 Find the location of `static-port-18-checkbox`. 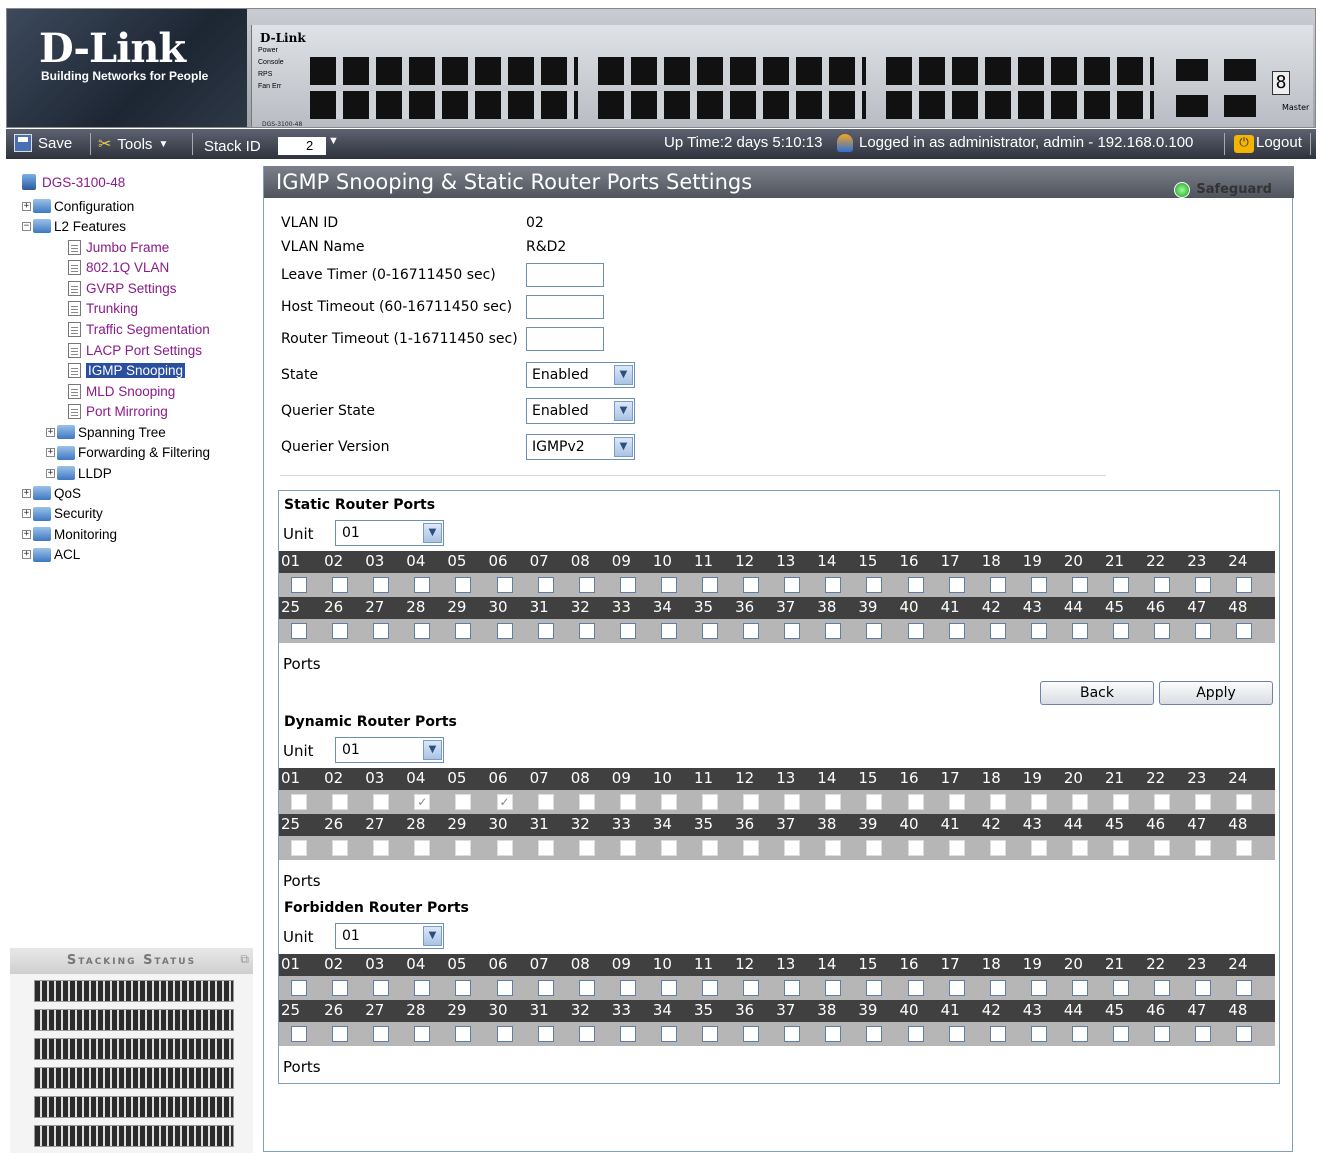

static-port-18-checkbox is located at coordinates (997, 585).